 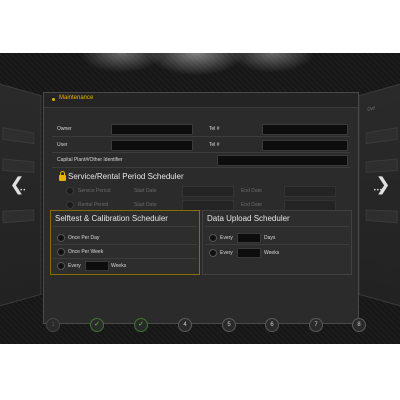 What do you see at coordinates (359, 325) in the screenshot?
I see `step-8: 8` at bounding box center [359, 325].